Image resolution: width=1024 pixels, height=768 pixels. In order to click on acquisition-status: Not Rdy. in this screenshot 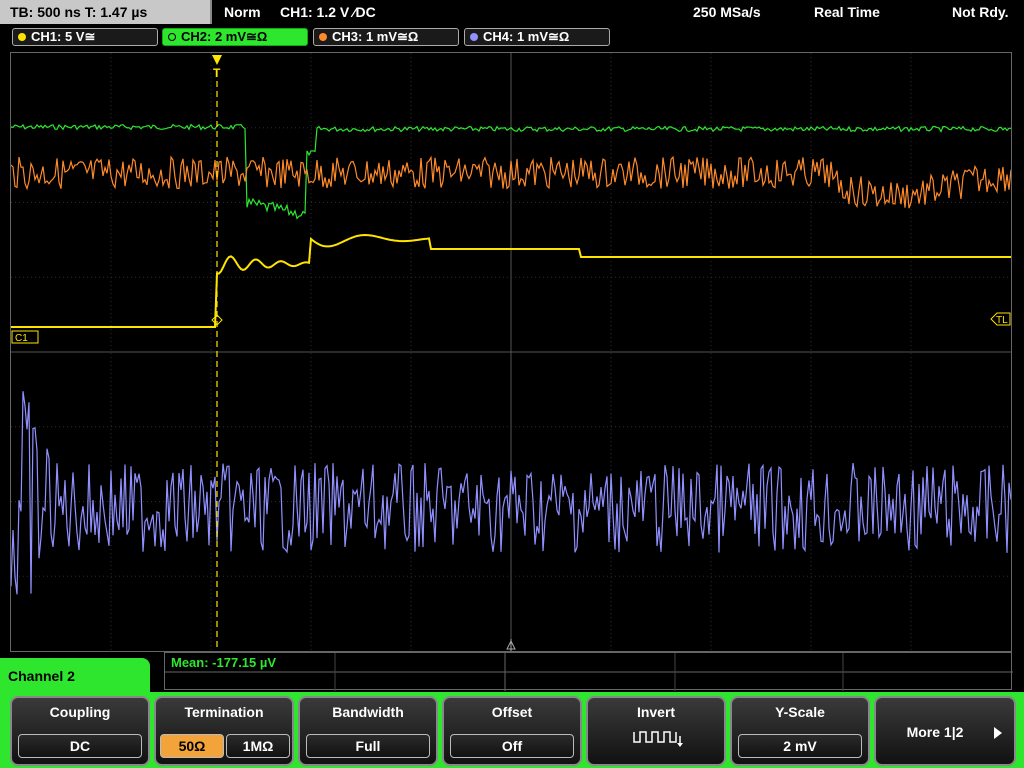, I will do `click(980, 12)`.